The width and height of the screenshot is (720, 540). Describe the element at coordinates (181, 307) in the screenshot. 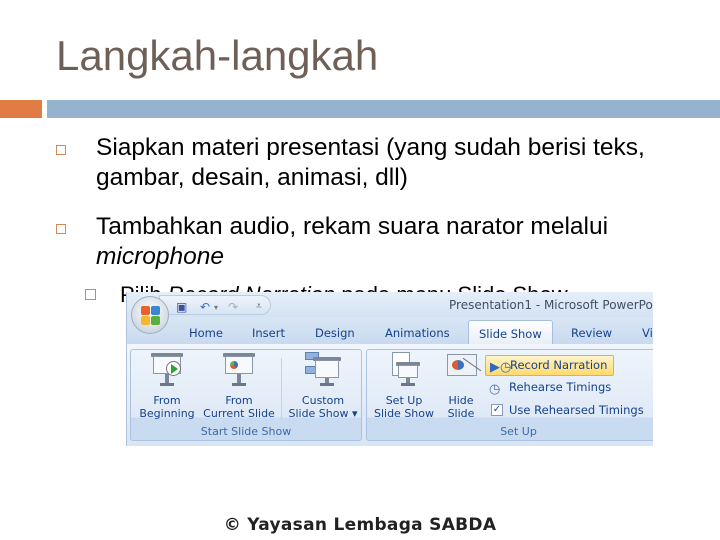

I see `floppy-disk-icon: ▣` at that location.